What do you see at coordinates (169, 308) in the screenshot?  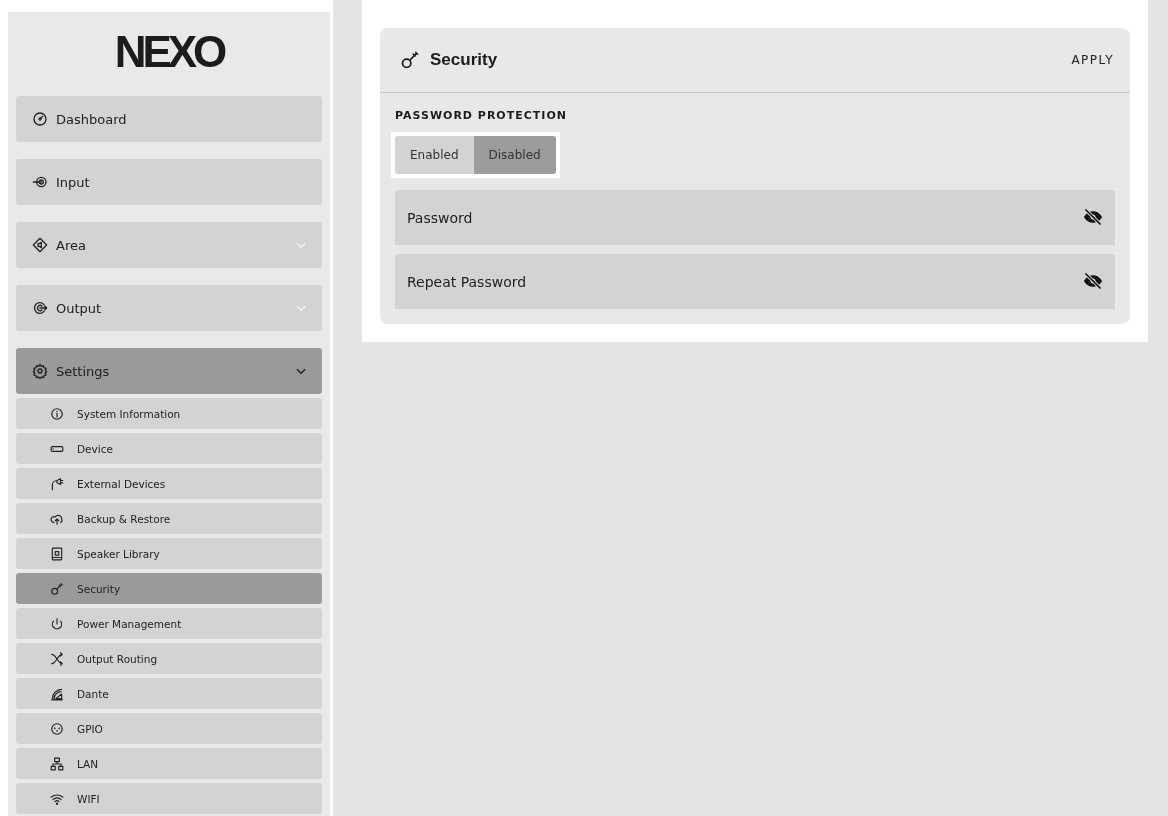 I see `nav-item: Output` at bounding box center [169, 308].